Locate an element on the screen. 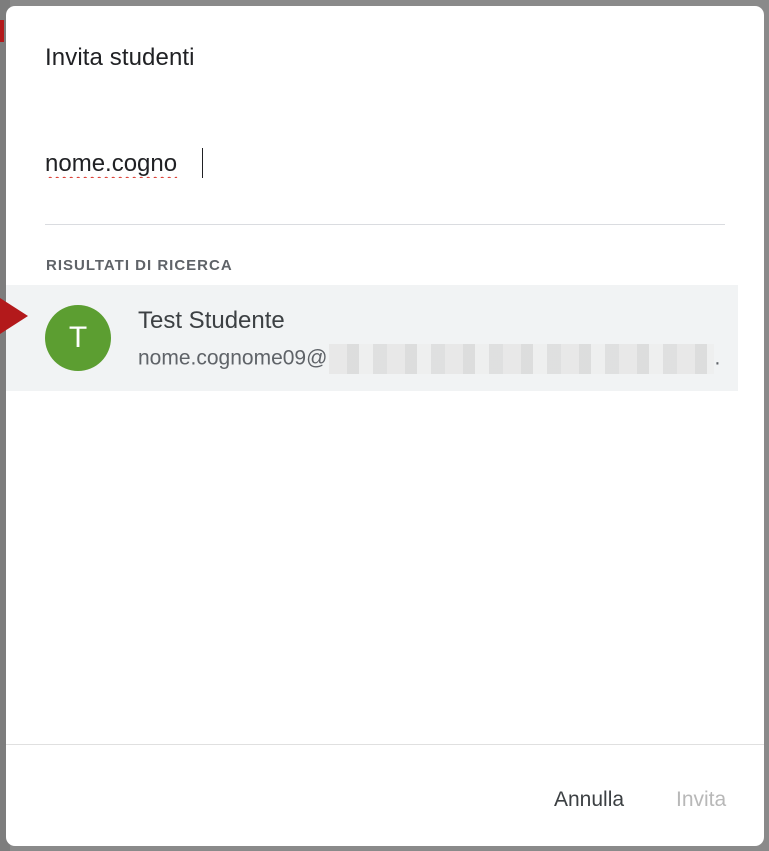  student-name: Test Studente is located at coordinates (211, 320).